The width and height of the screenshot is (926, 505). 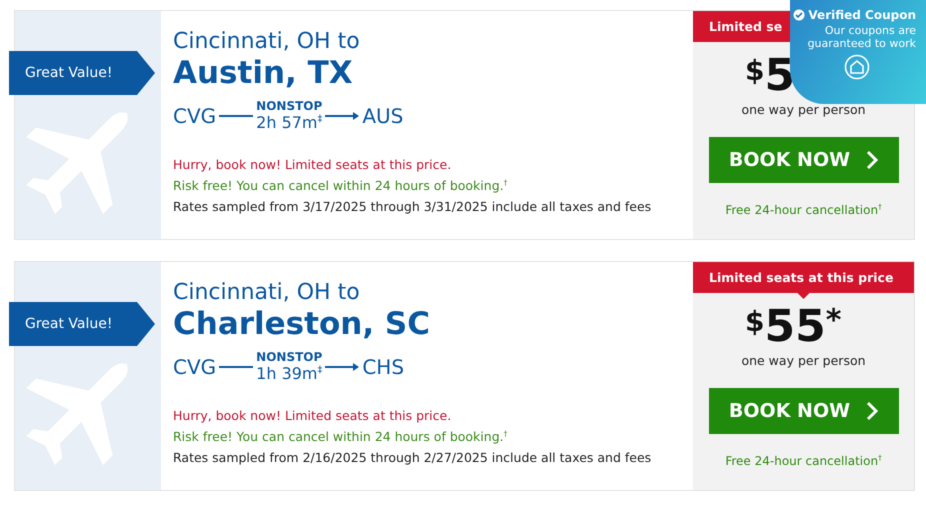 What do you see at coordinates (383, 366) in the screenshot?
I see `airport-code: CHS` at bounding box center [383, 366].